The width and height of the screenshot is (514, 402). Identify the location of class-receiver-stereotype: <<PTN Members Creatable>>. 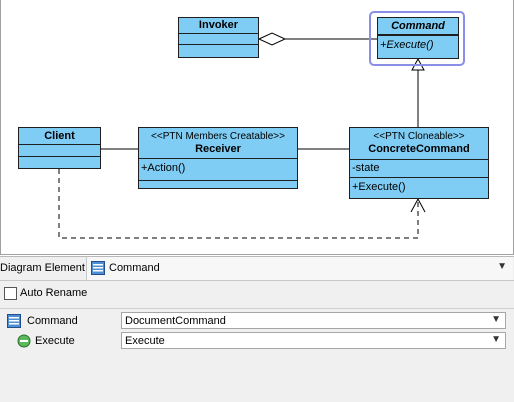
(218, 136).